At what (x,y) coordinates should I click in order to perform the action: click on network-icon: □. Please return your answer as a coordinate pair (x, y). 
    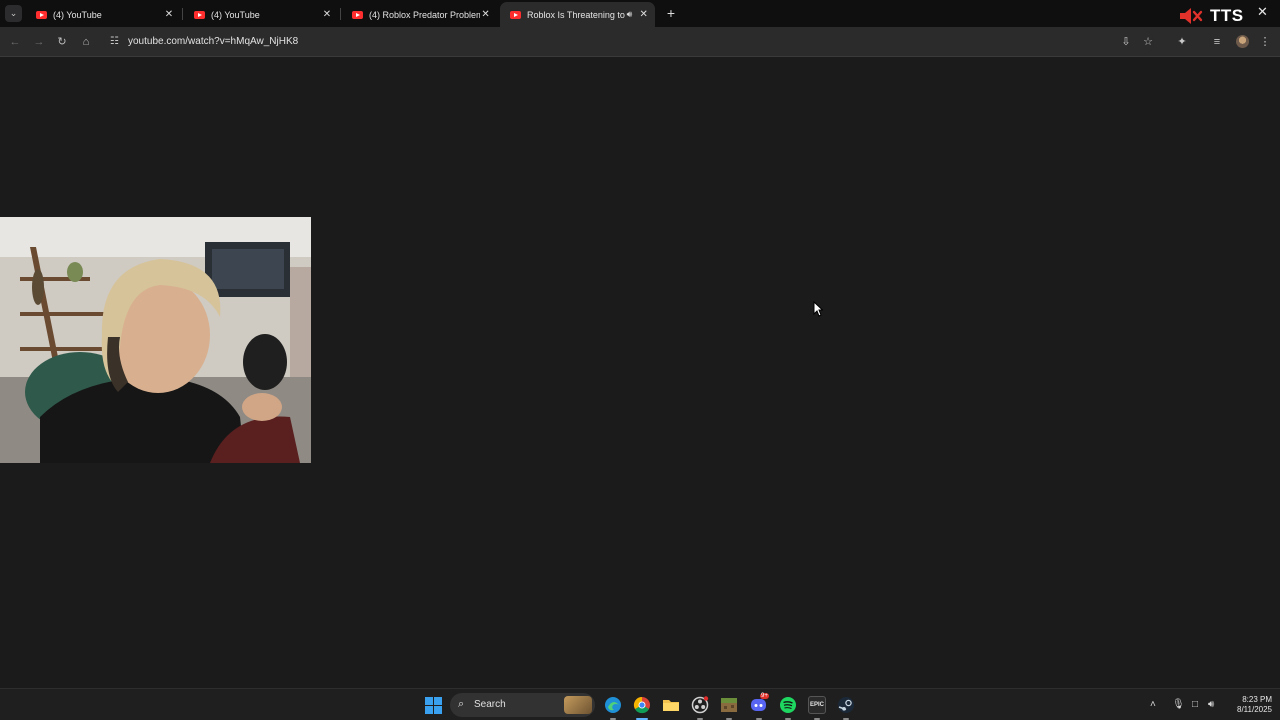
    Looking at the image, I should click on (1195, 704).